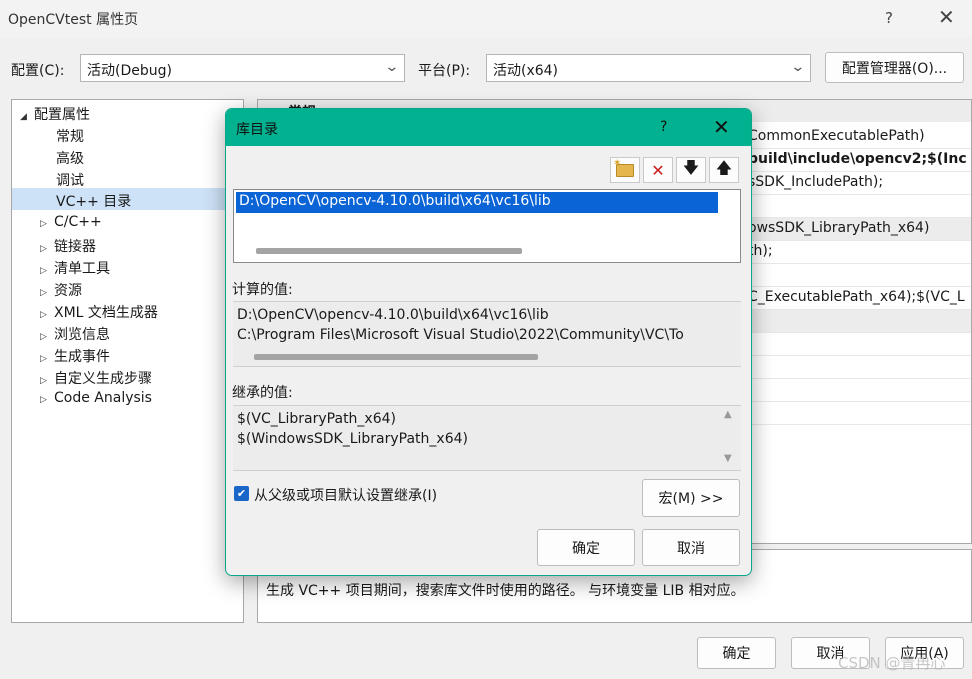 The image size is (972, 679). What do you see at coordinates (648, 68) in the screenshot?
I see `platform-select: 活动(x64) ⌄` at bounding box center [648, 68].